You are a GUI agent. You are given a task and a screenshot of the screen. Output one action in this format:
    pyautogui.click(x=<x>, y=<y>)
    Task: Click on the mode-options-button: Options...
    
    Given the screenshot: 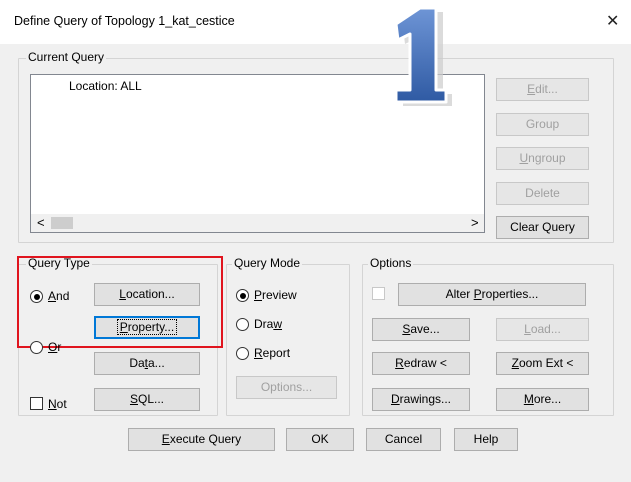 What is the action you would take?
    pyautogui.click(x=286, y=387)
    